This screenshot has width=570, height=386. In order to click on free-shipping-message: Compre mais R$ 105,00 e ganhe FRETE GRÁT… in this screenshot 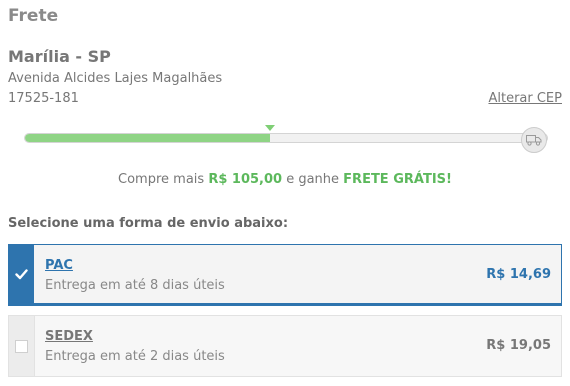, I will do `click(285, 179)`.